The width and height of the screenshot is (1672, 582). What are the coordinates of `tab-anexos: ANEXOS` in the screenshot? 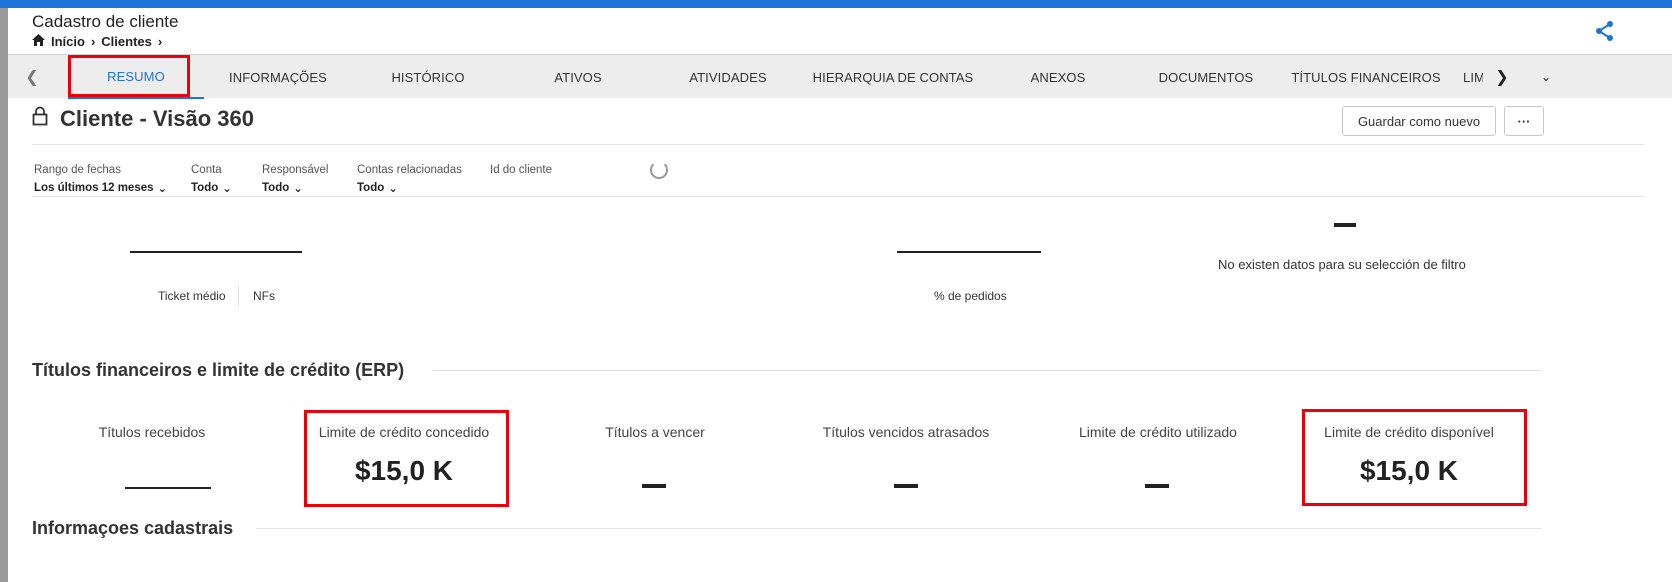 It's located at (1058, 77).